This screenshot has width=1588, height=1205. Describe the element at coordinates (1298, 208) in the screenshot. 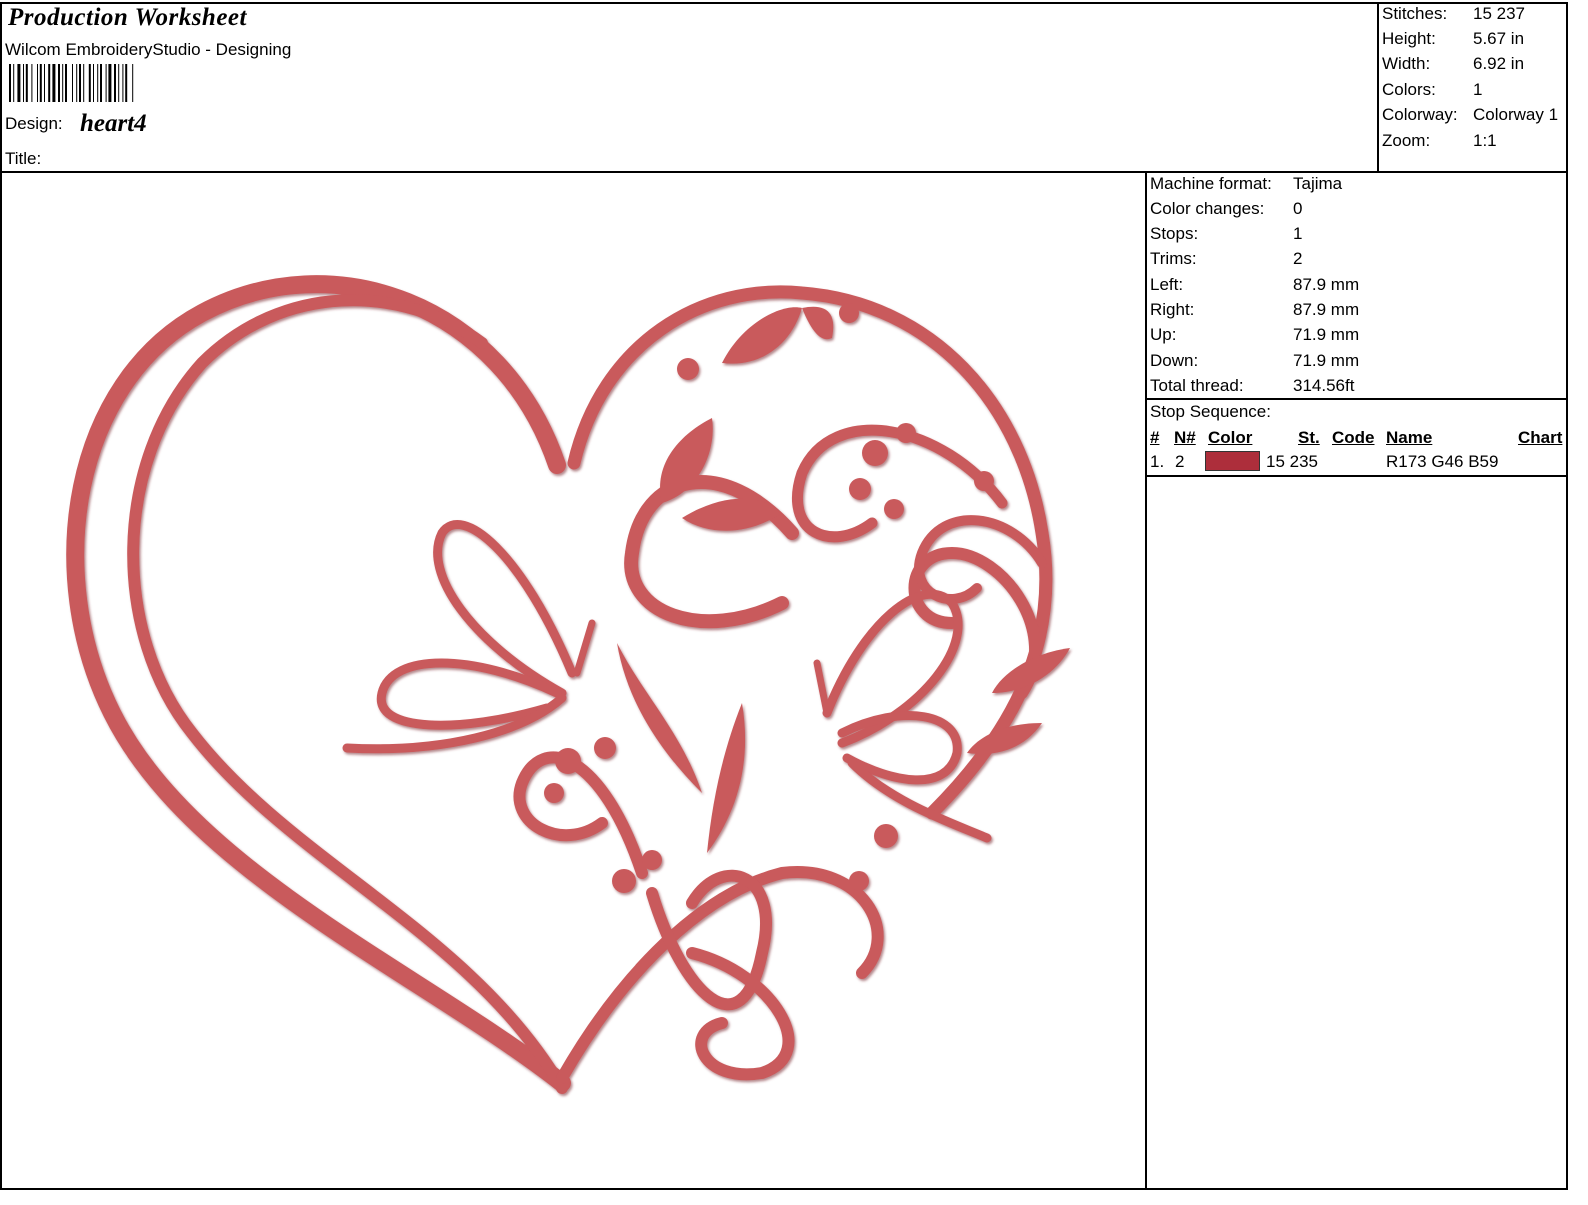

I see `info-value: 0` at that location.